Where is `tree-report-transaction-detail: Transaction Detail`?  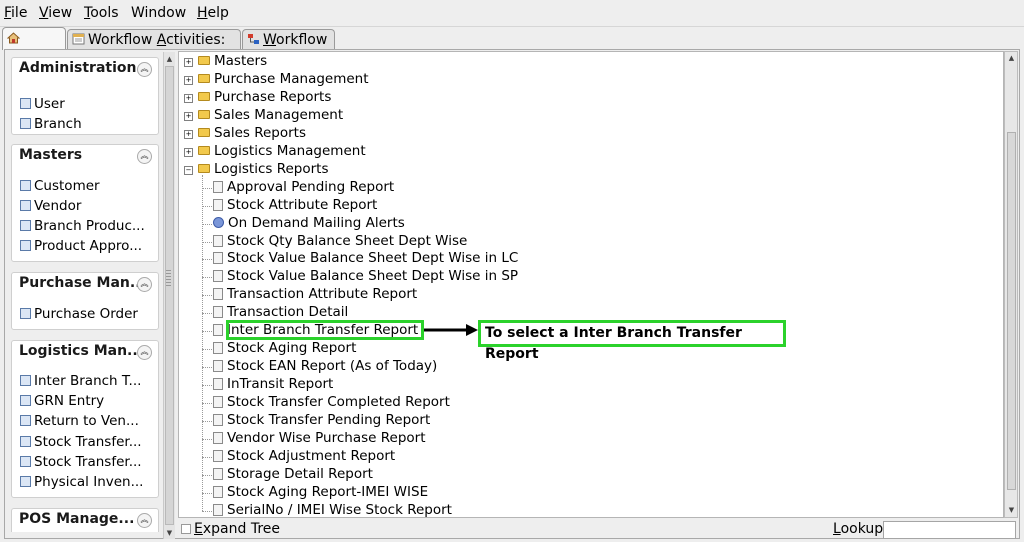
tree-report-transaction-detail: Transaction Detail is located at coordinates (280, 312).